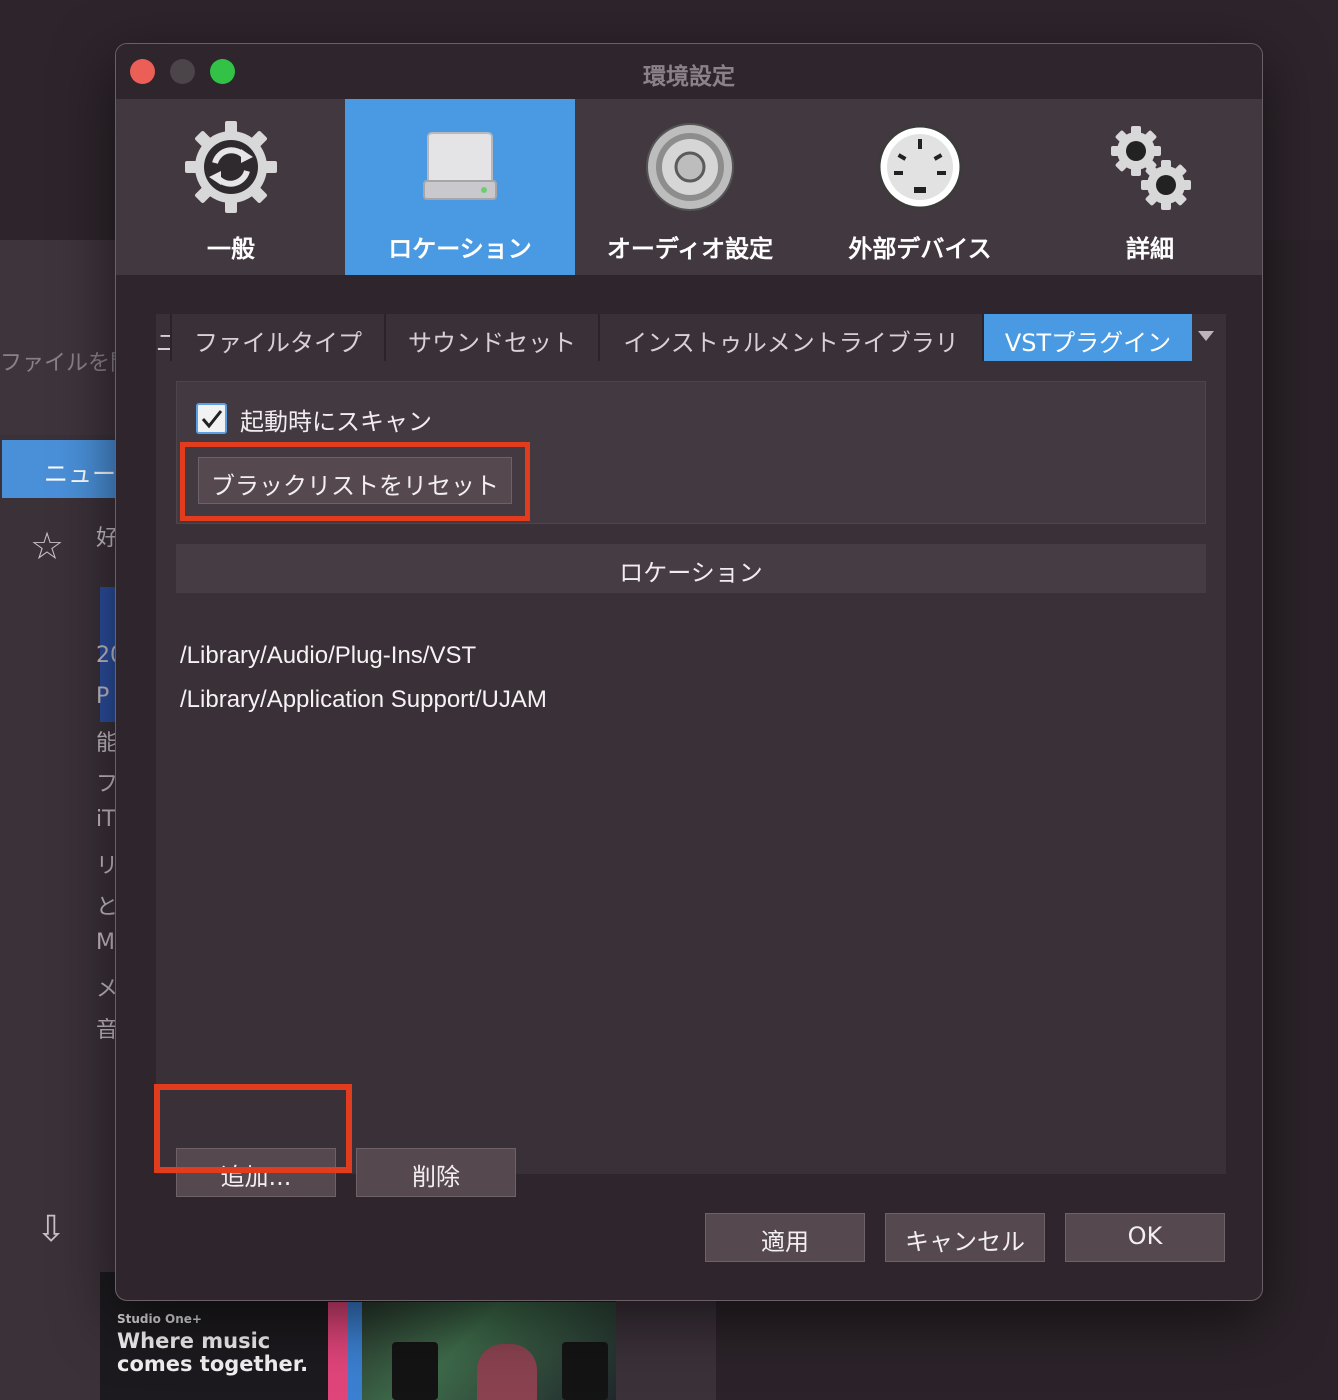  I want to click on feed-line: P, so click(103, 696).